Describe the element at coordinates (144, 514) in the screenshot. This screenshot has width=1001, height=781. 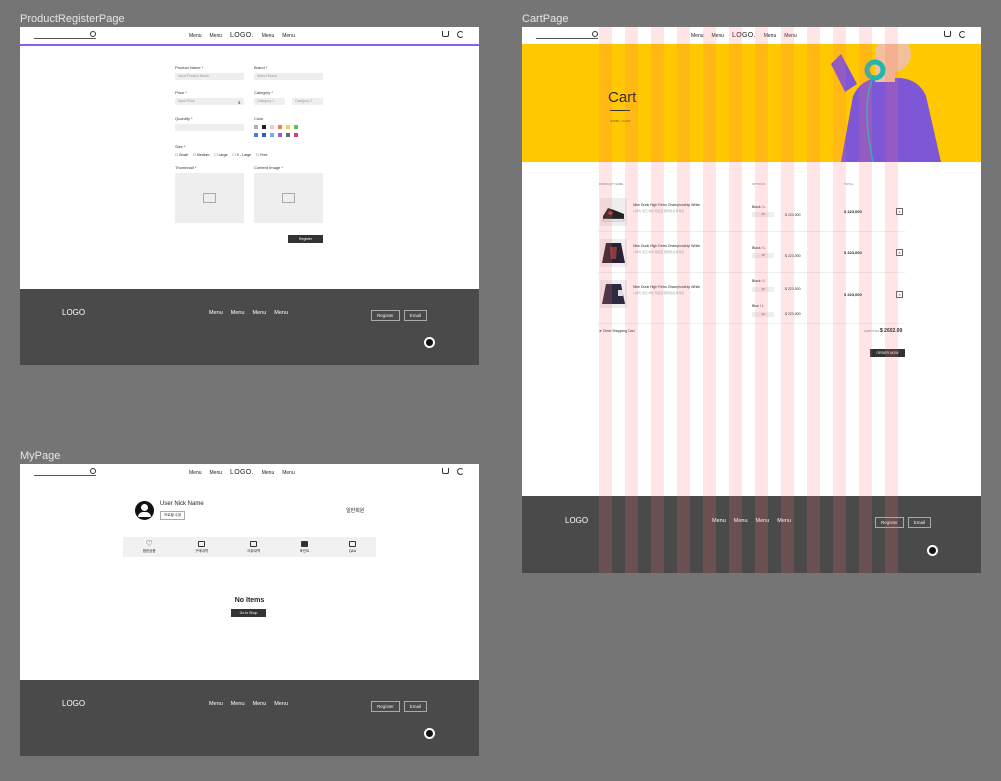
I see `avatar-body-shape` at that location.